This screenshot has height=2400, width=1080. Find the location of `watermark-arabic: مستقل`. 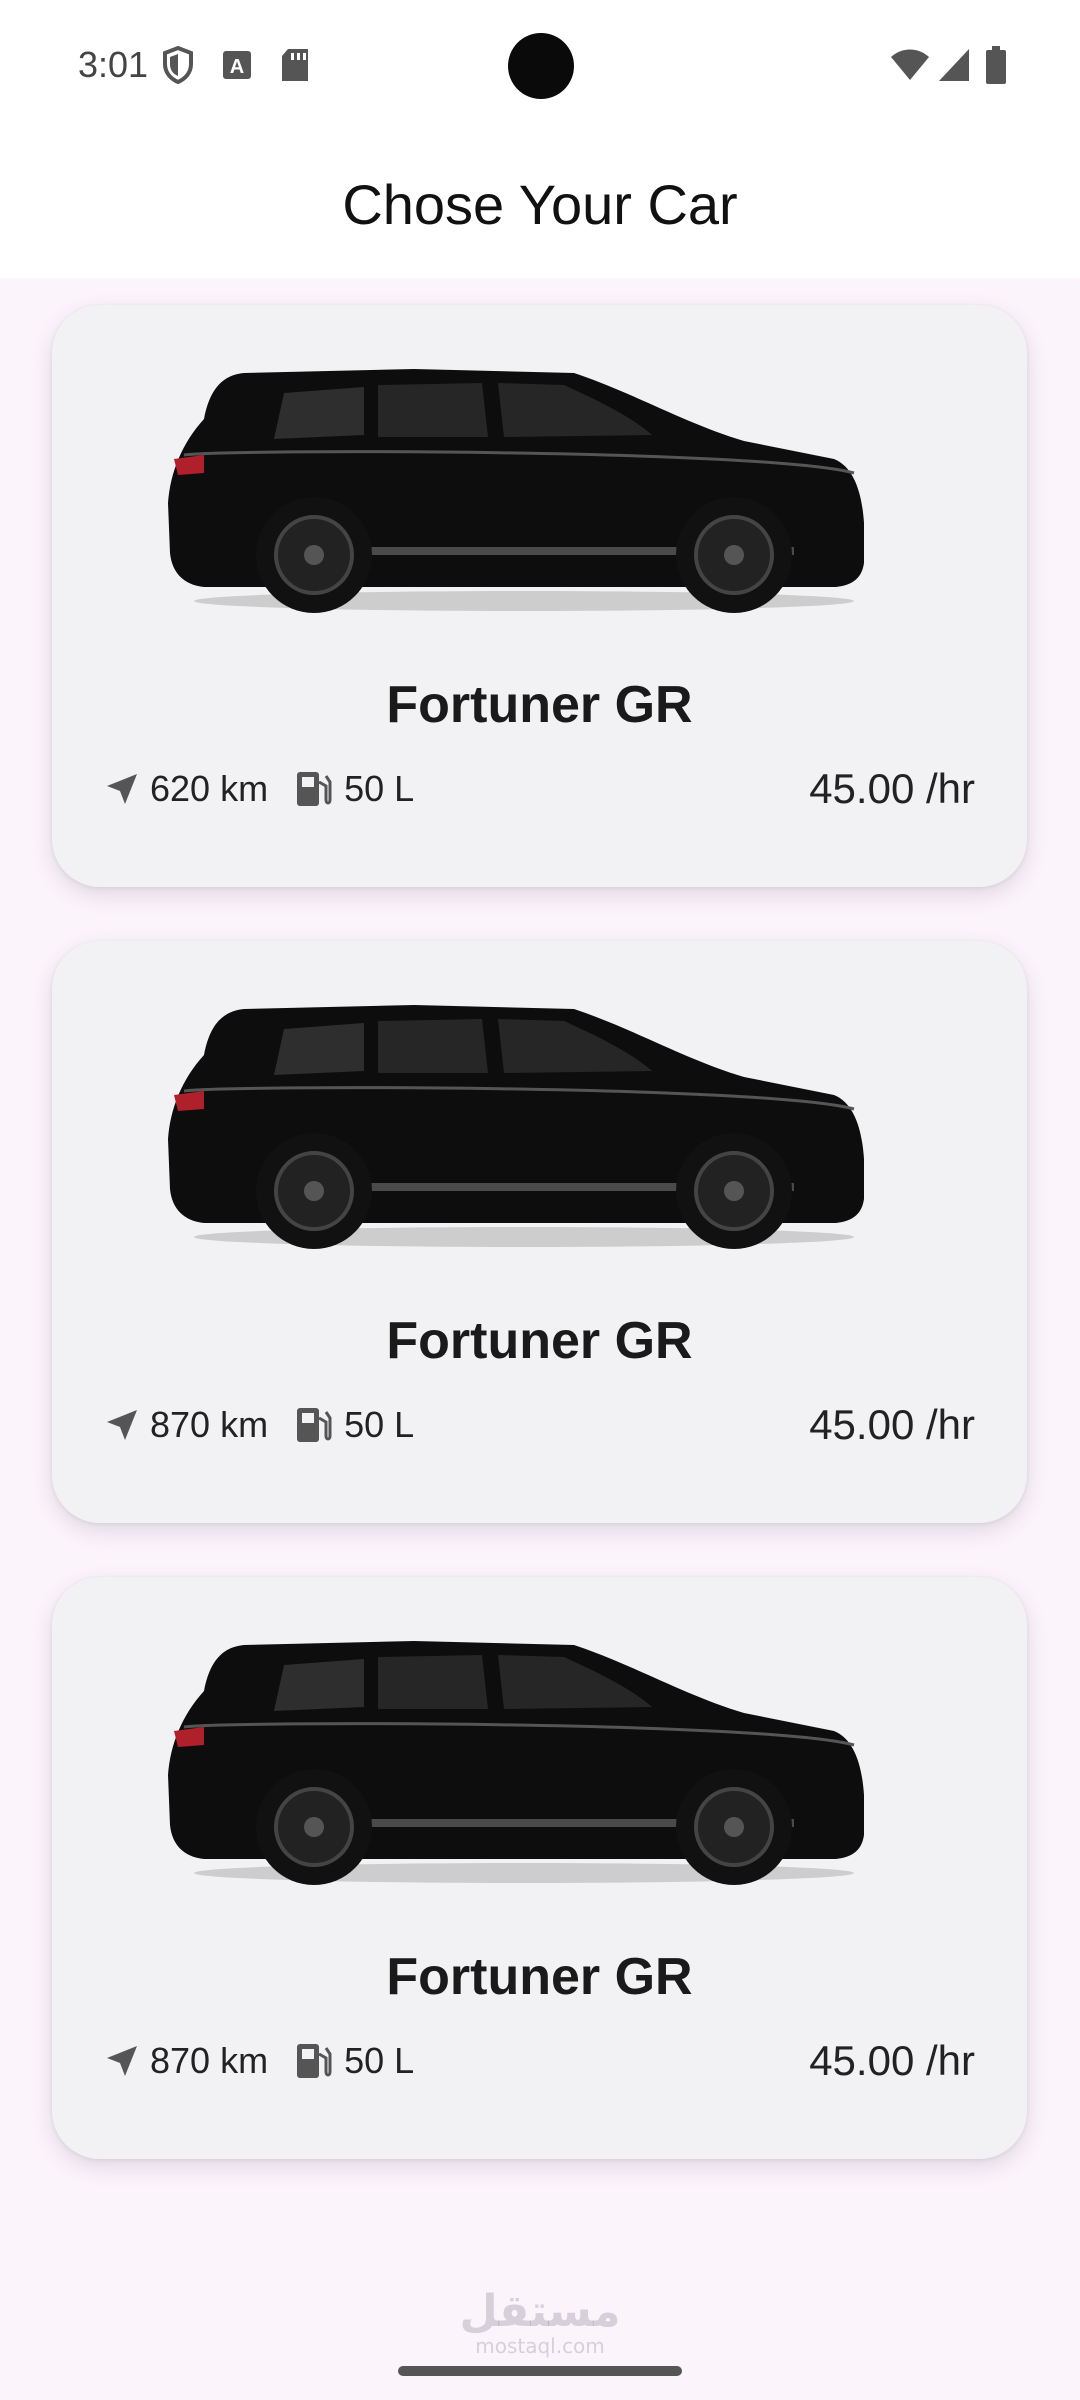

watermark-arabic: مستقل is located at coordinates (540, 2311).